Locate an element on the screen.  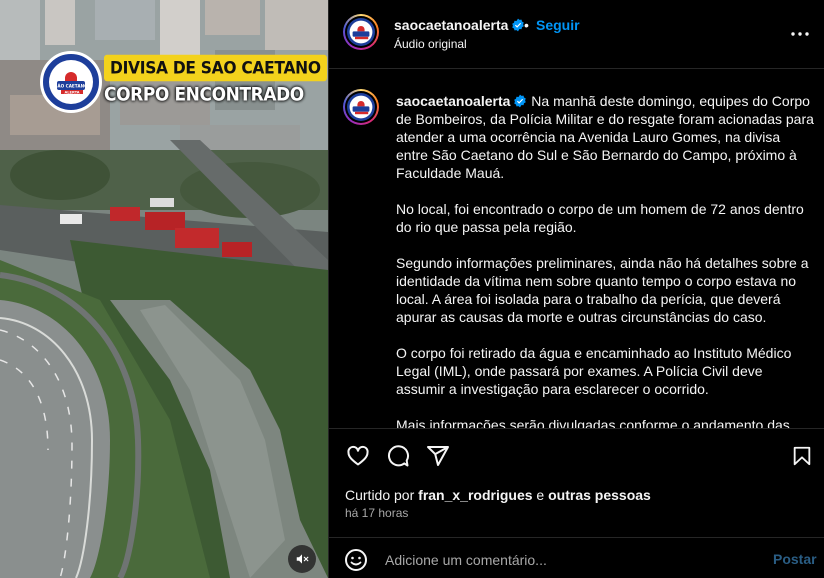
audio-link: Áudio original is located at coordinates (430, 44).